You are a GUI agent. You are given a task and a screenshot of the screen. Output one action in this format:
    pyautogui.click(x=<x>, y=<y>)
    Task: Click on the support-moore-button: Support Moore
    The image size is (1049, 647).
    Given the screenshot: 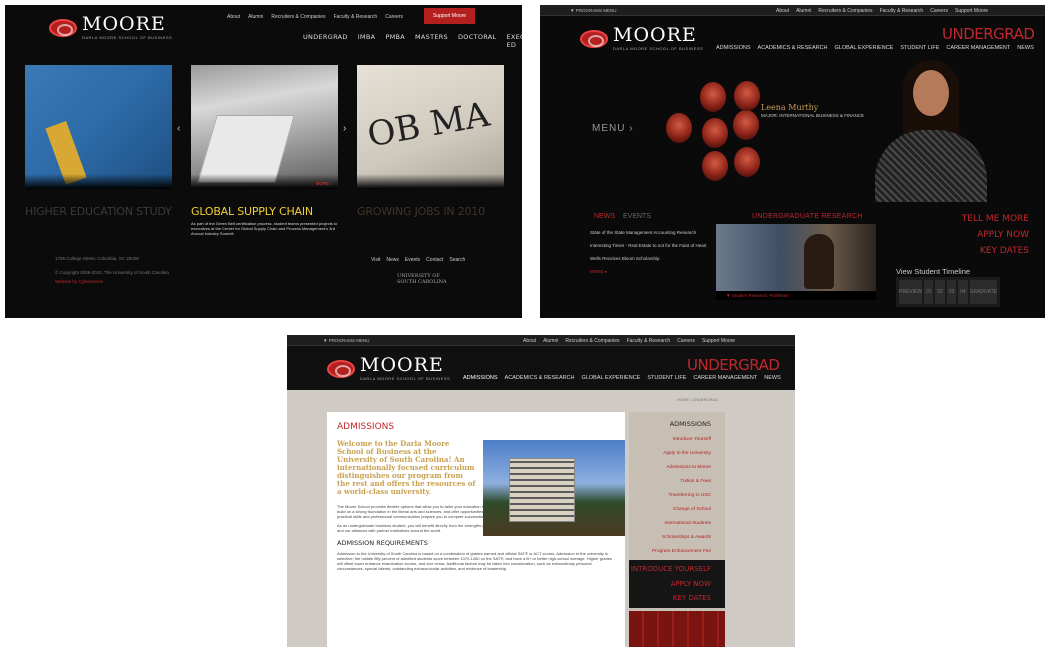 What is the action you would take?
    pyautogui.click(x=450, y=16)
    